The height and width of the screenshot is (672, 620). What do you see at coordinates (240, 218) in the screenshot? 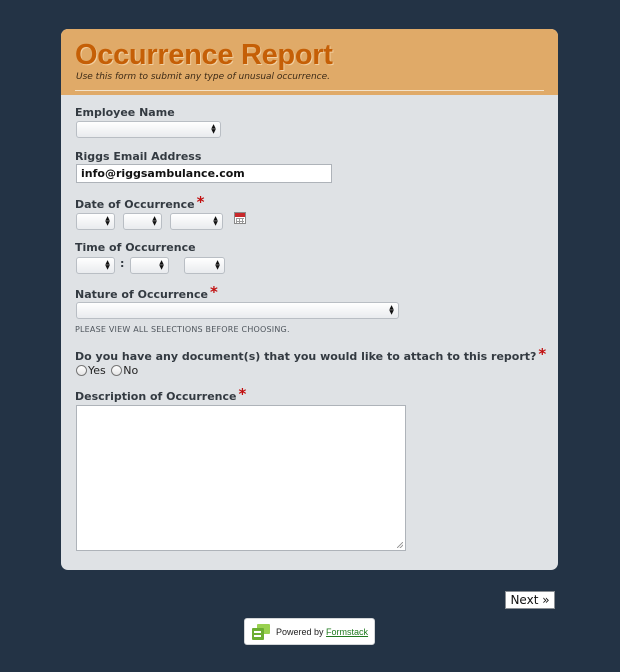
I see `calendar-icon` at bounding box center [240, 218].